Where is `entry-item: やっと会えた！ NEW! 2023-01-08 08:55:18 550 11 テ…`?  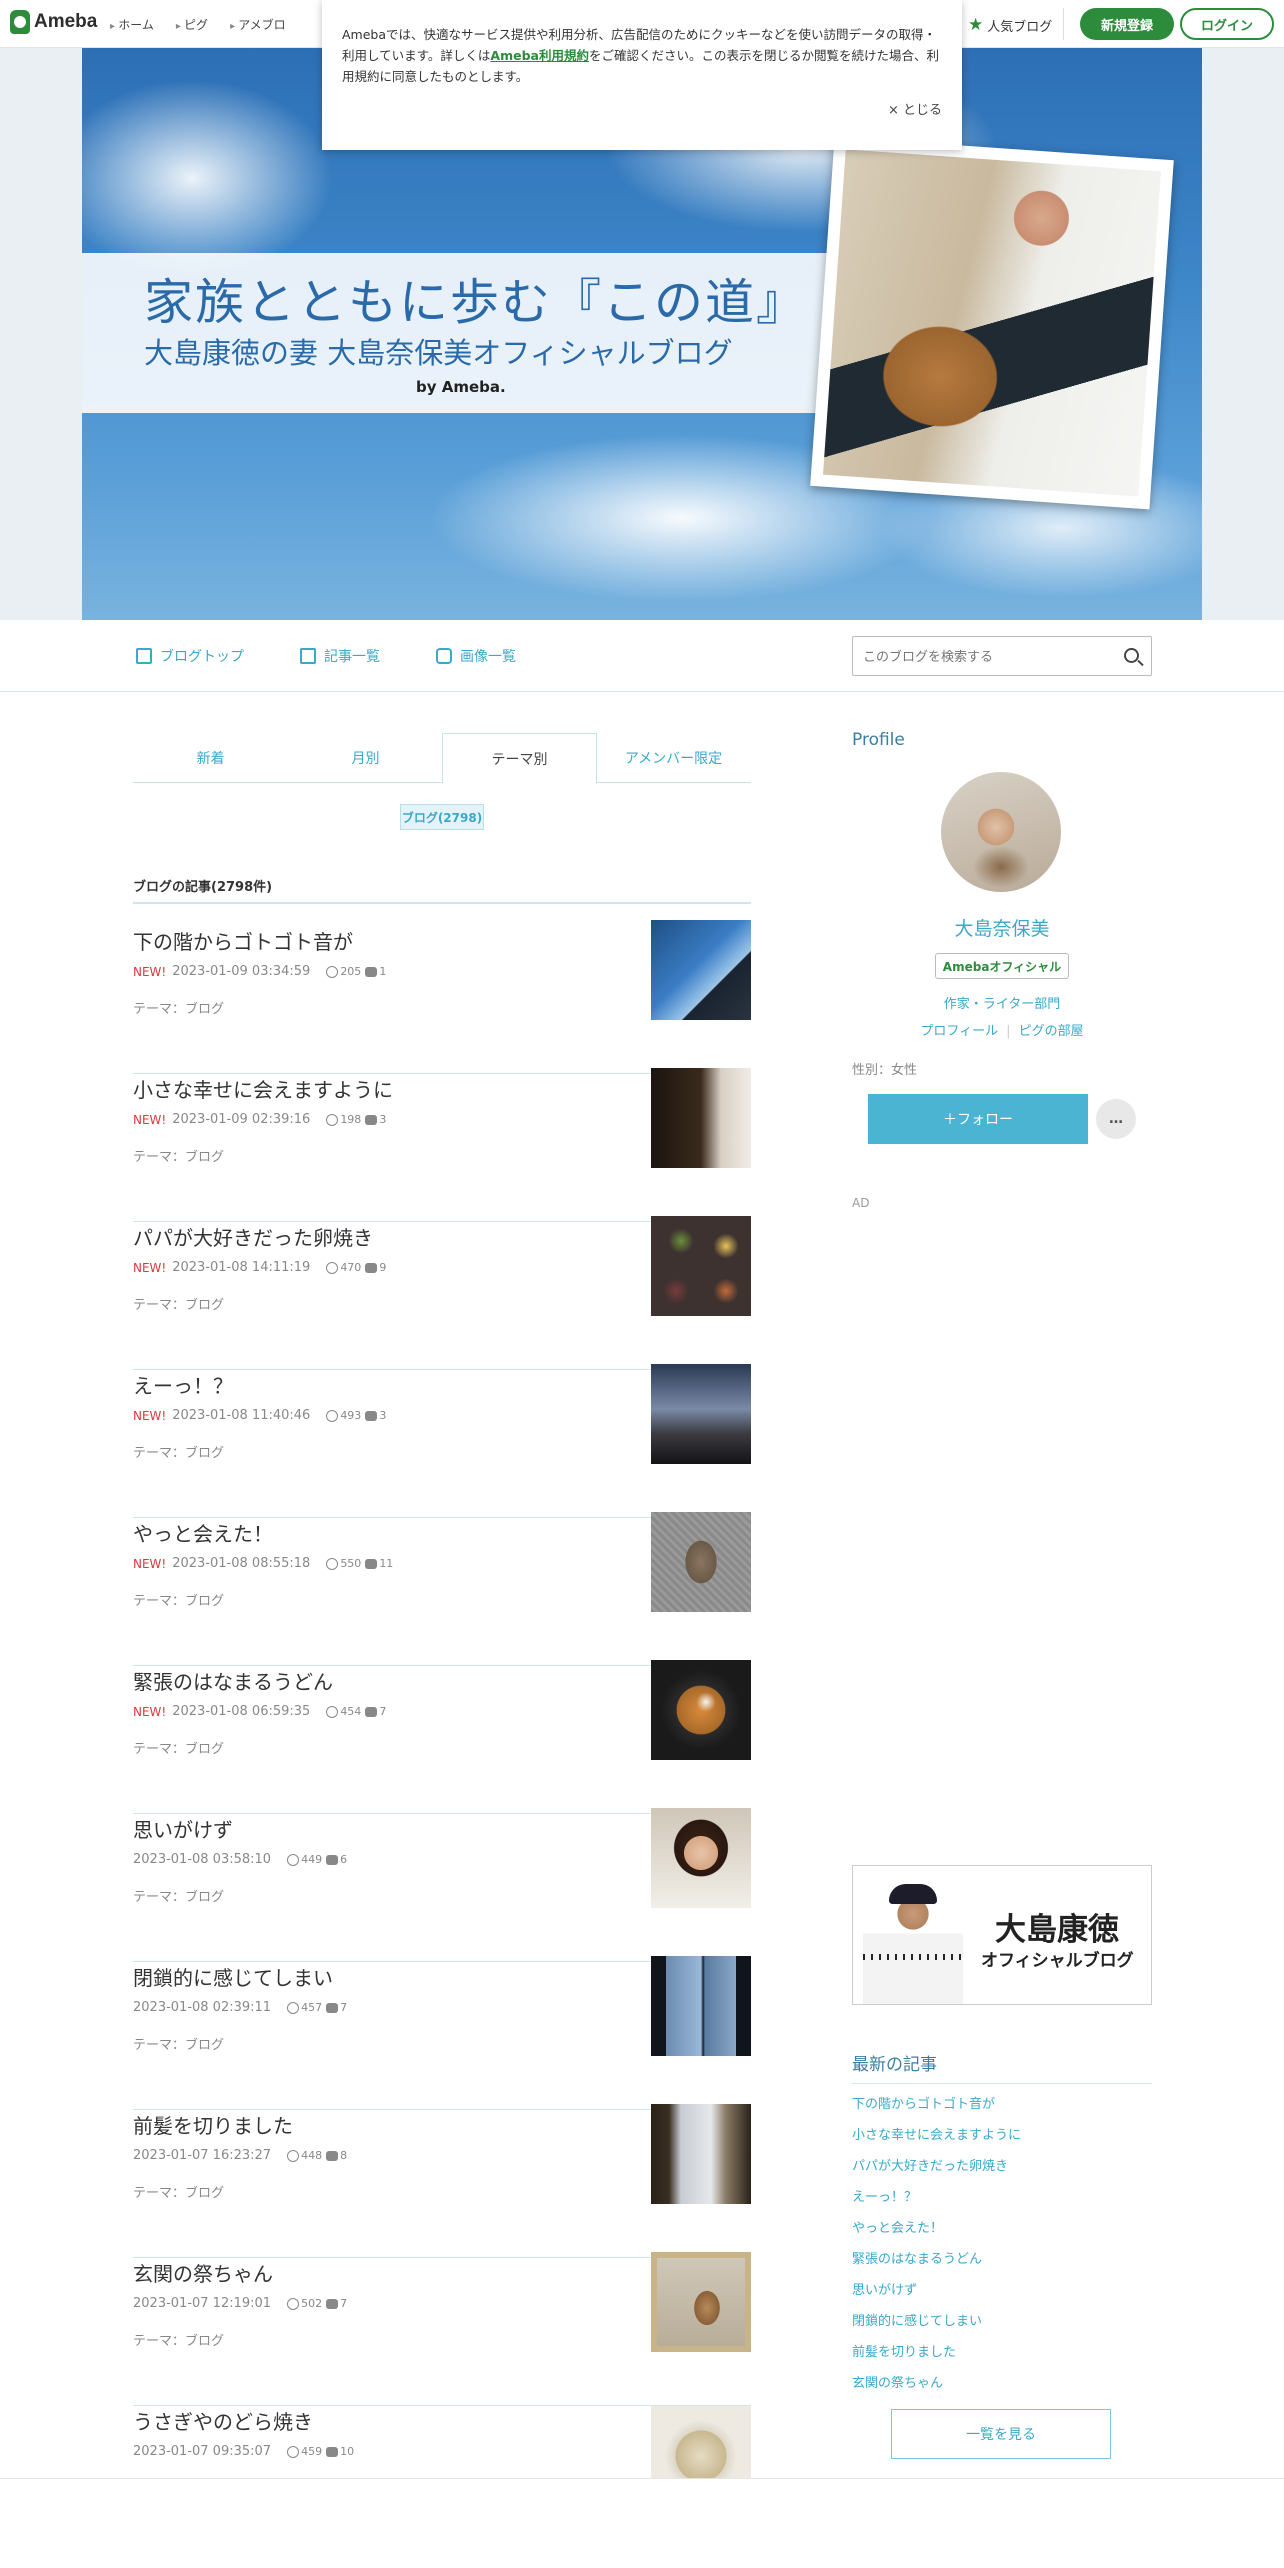
entry-item: やっと会えた！ NEW! 2023-01-08 08:55:18 550 11 テ… is located at coordinates (442, 1589).